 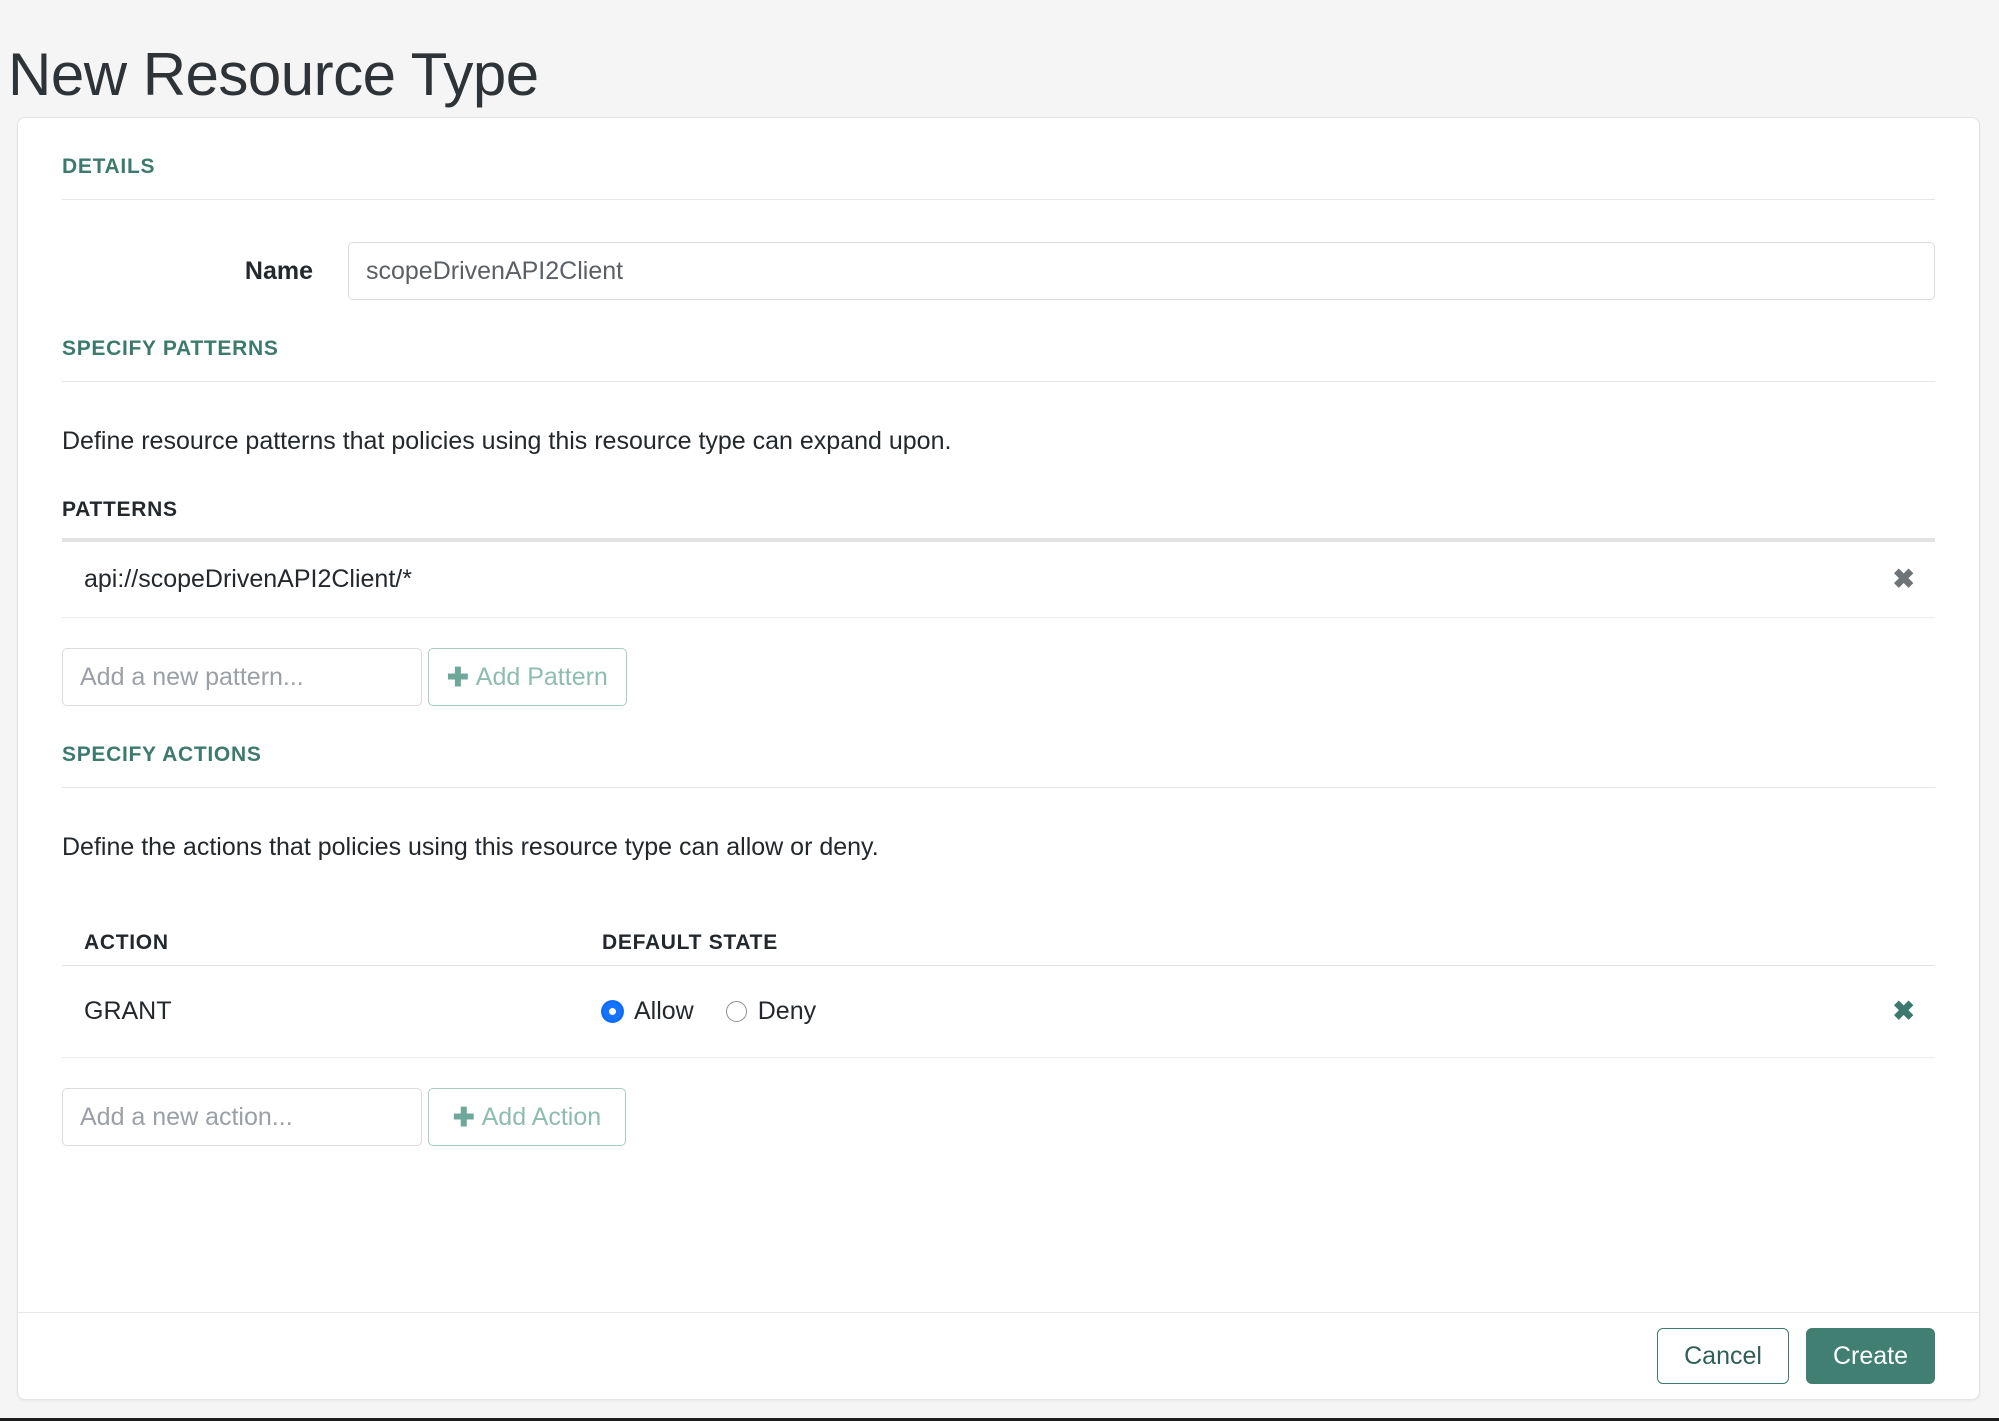 I want to click on add-pattern-button: ✚ Add Pattern, so click(x=527, y=677).